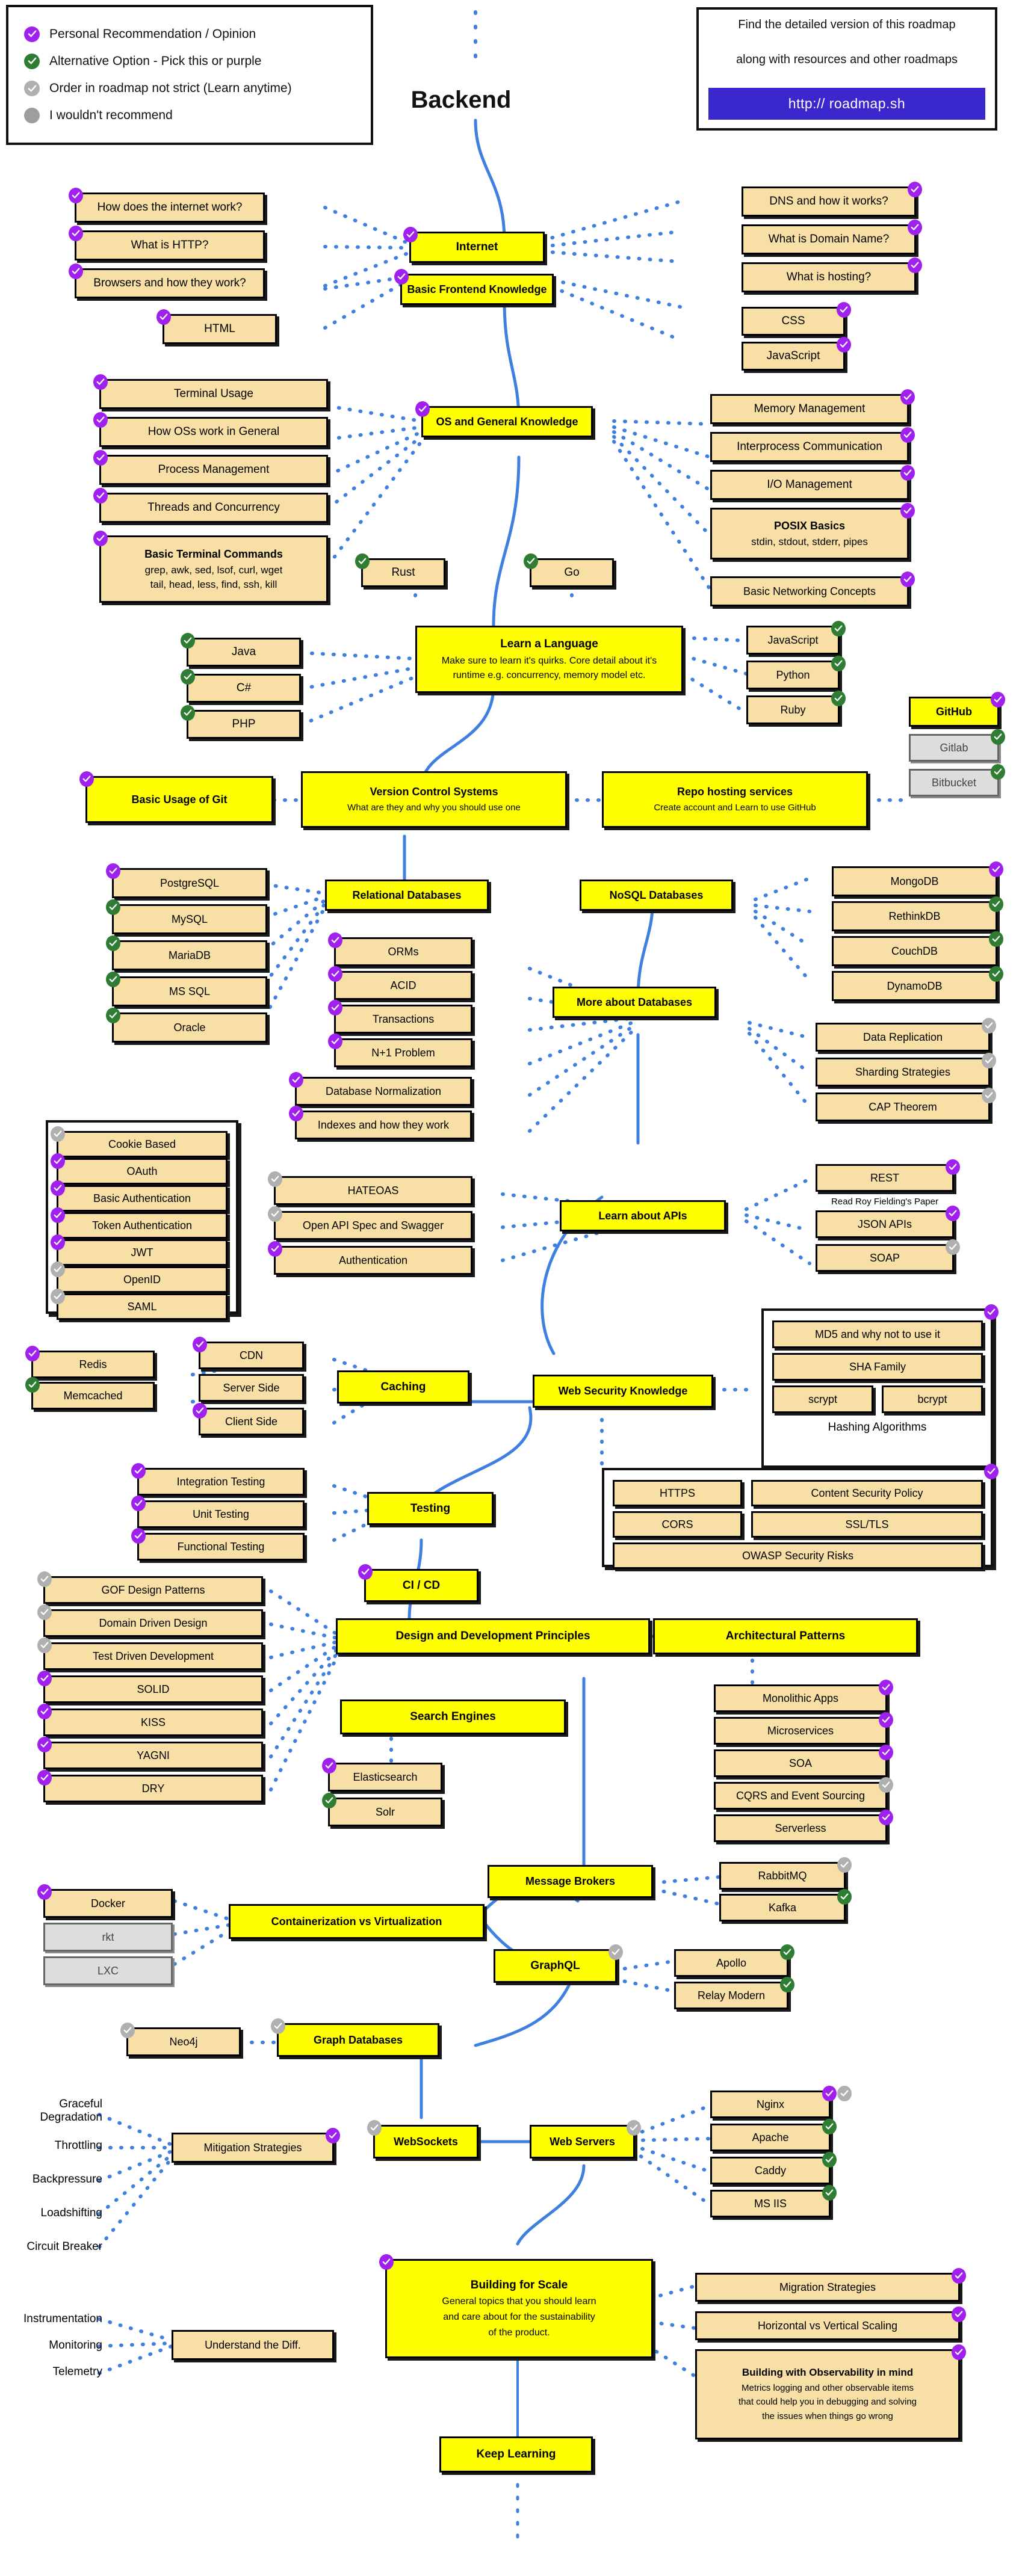  Describe the element at coordinates (251, 1388) in the screenshot. I see `node-server-side: Server Side` at that location.